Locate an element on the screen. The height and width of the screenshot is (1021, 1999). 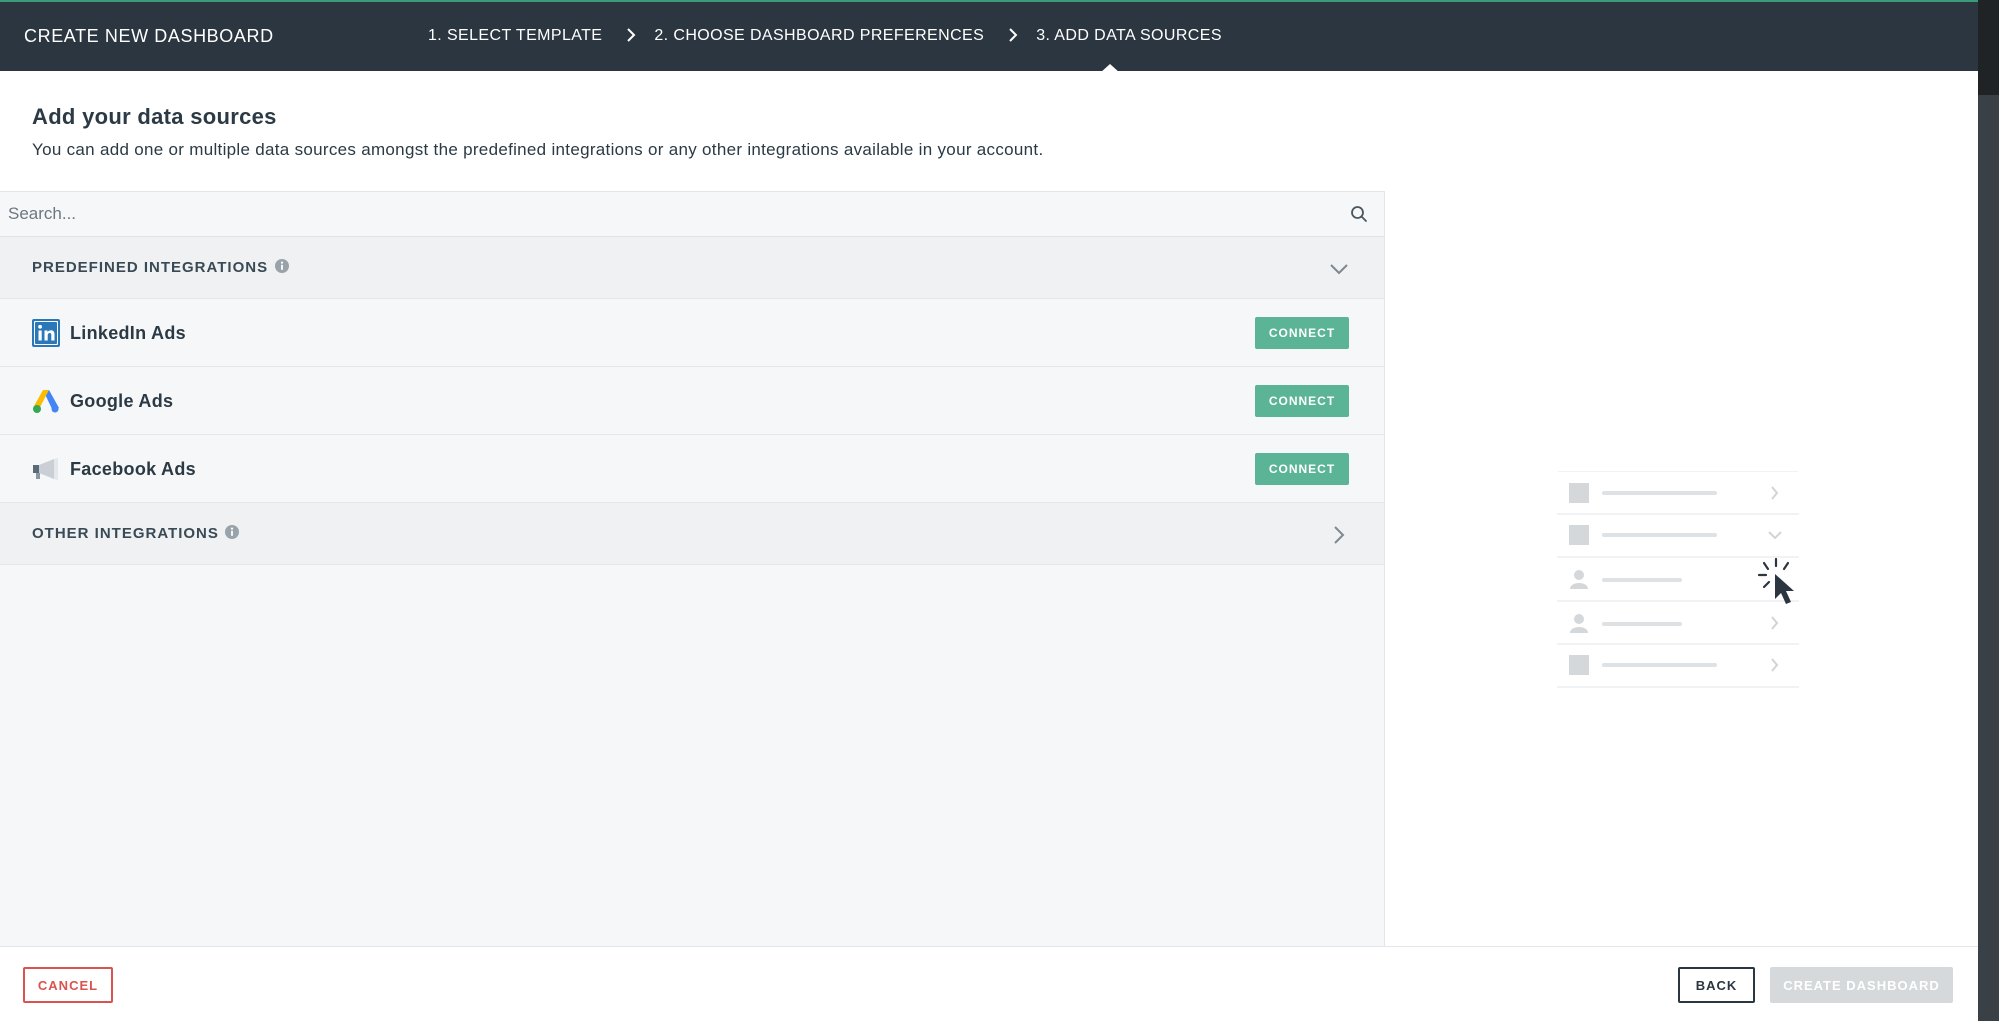
active-step-indicator is located at coordinates (1110, 68).